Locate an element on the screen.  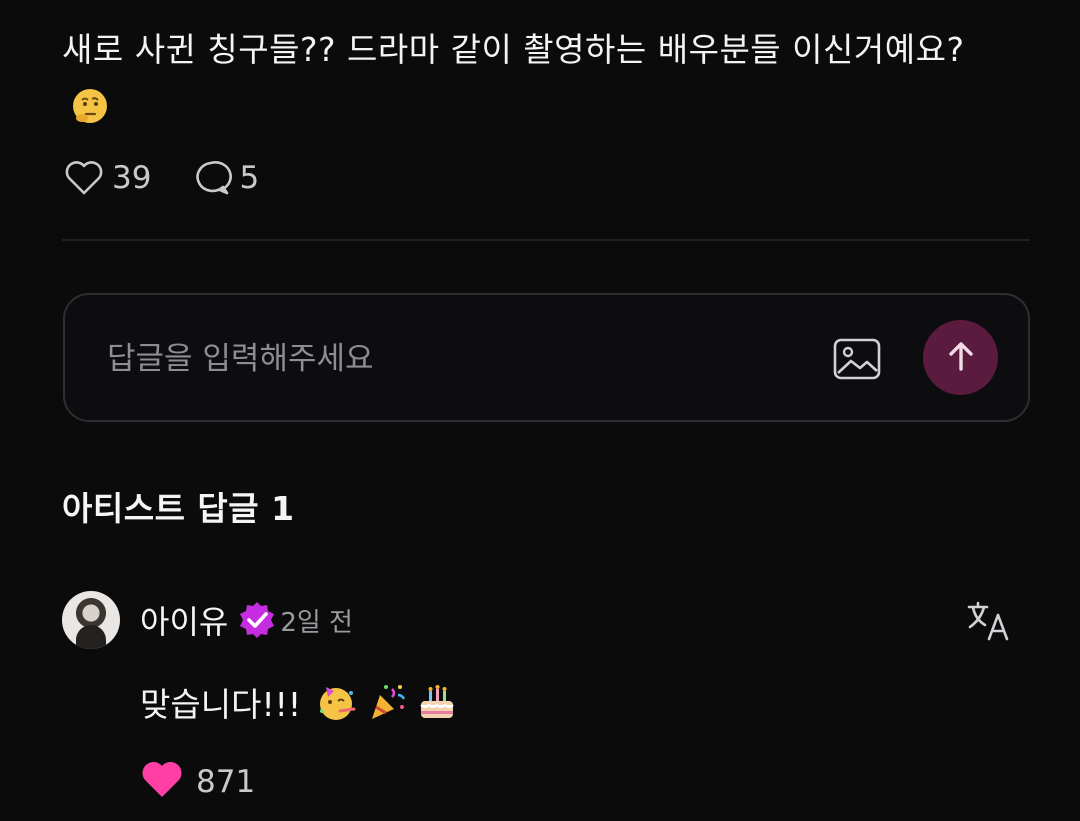
comment-header: 아이유 2일 전 is located at coordinates (207, 620).